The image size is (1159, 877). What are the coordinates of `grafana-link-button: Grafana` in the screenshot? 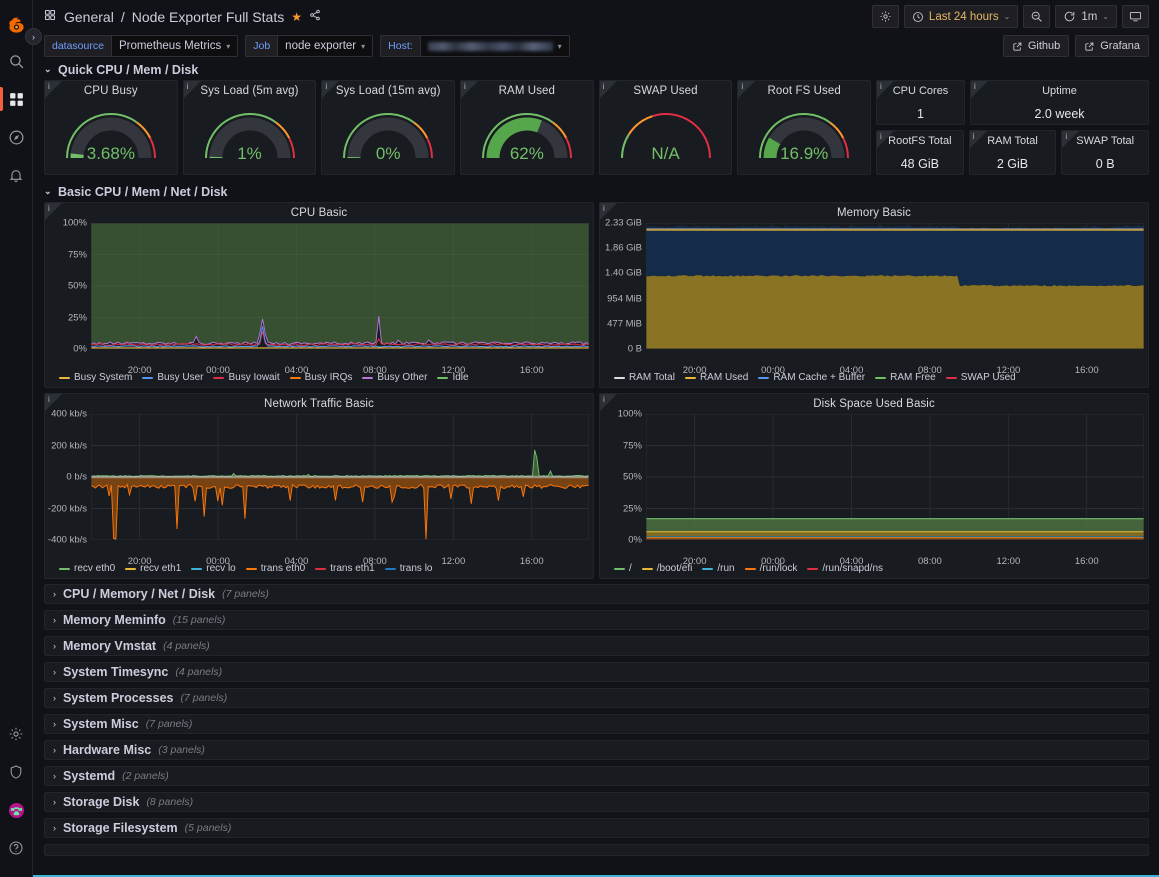 It's located at (1112, 46).